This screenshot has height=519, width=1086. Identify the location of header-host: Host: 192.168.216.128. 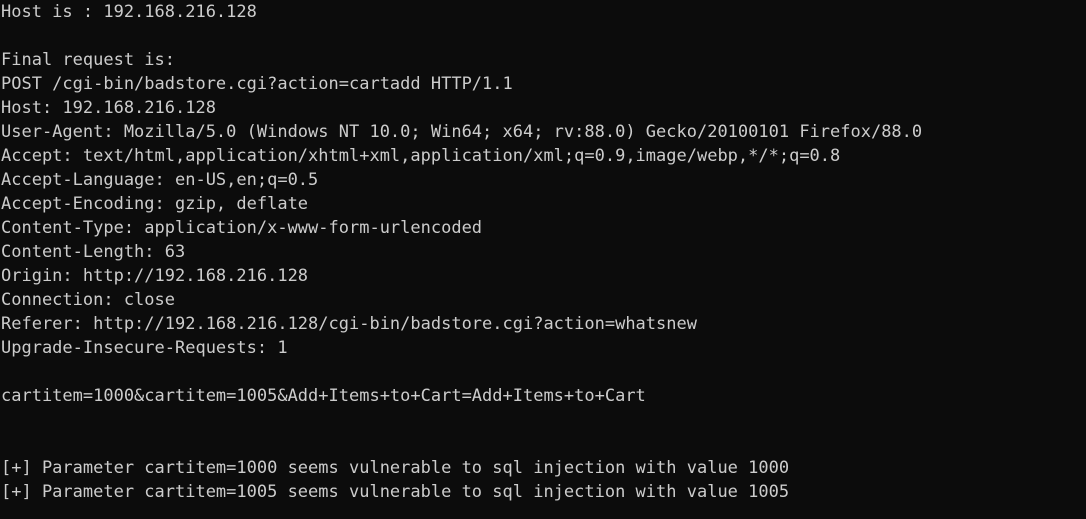
(108, 108).